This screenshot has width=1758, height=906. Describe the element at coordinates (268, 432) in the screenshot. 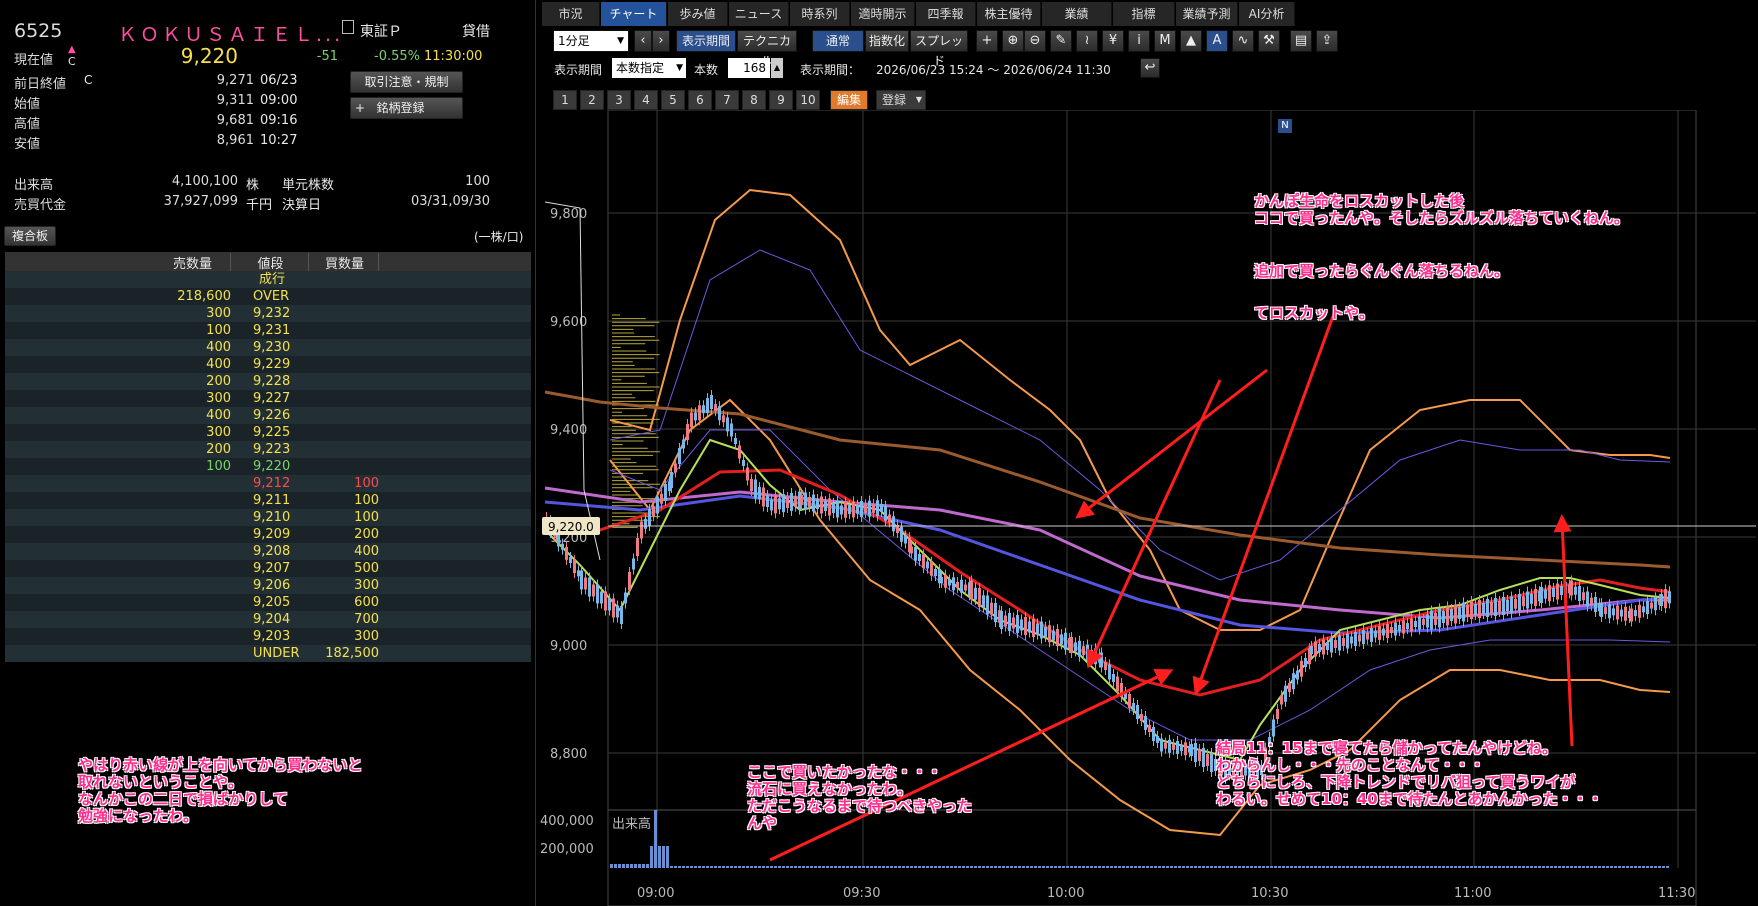

I see `board-row: 300 9,225` at that location.